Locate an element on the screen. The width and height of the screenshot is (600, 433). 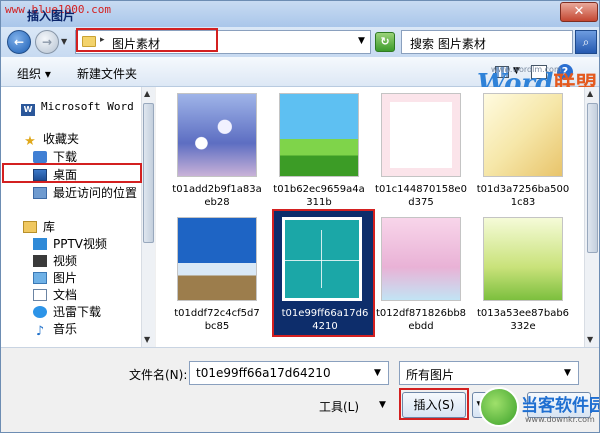
file-tile: t01ddf72c4cf5d7 bc85 is located at coordinates (217, 273).